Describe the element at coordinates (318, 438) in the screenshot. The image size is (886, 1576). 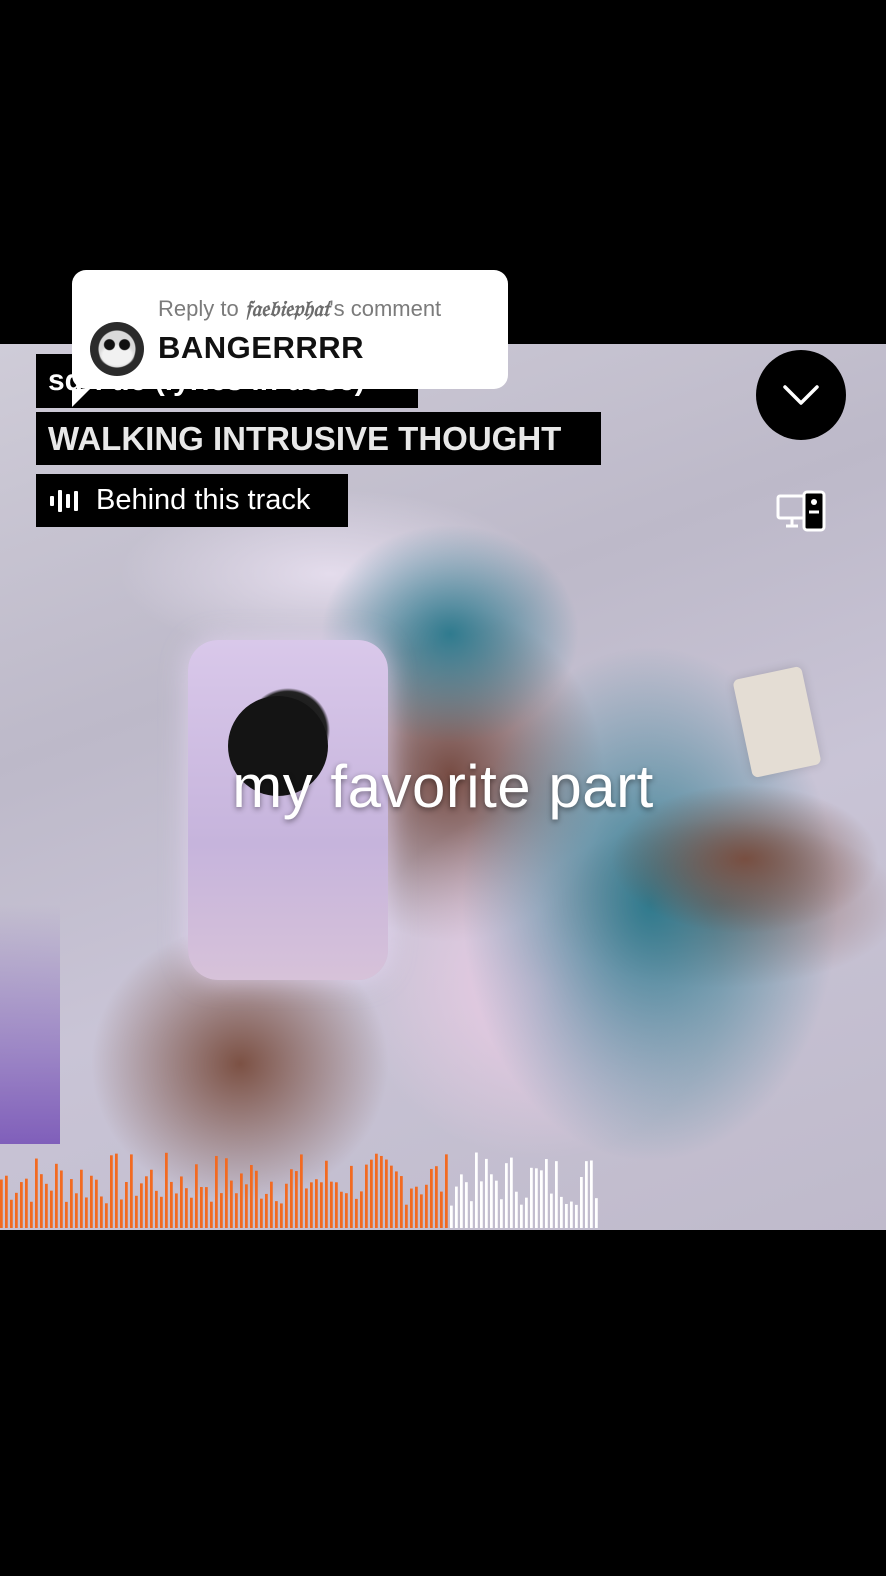
I see `track-title: WALKING INTRUSIVE THOUGHT` at that location.